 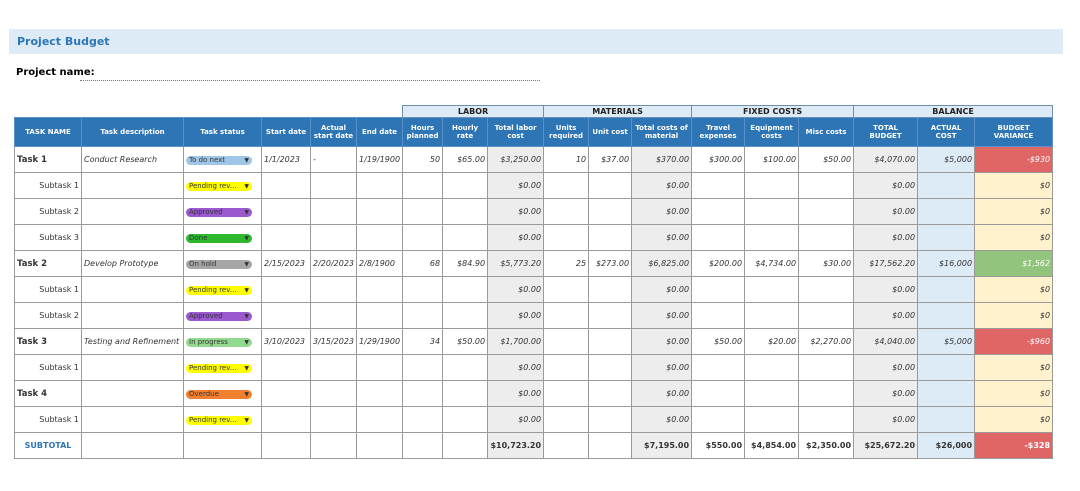 I want to click on column-header: Equipment costs, so click(x=772, y=132).